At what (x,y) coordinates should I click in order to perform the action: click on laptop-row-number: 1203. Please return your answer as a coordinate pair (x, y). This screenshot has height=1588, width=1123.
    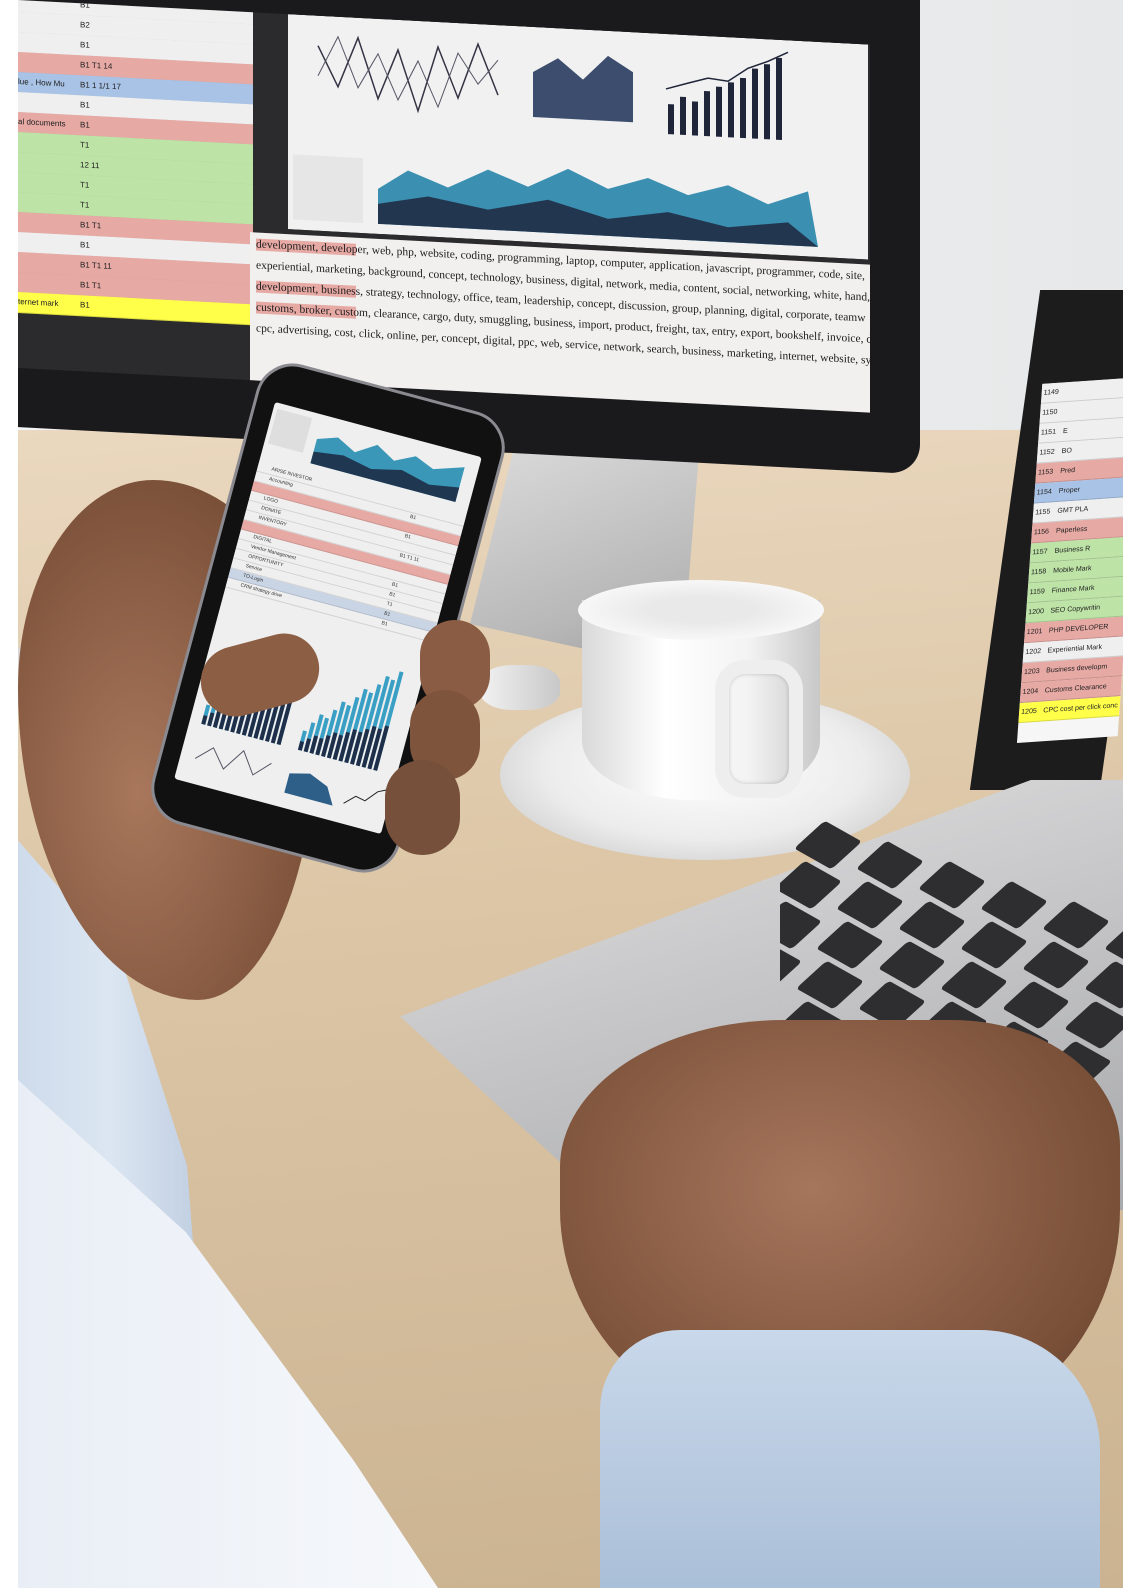
    Looking at the image, I should click on (1031, 672).